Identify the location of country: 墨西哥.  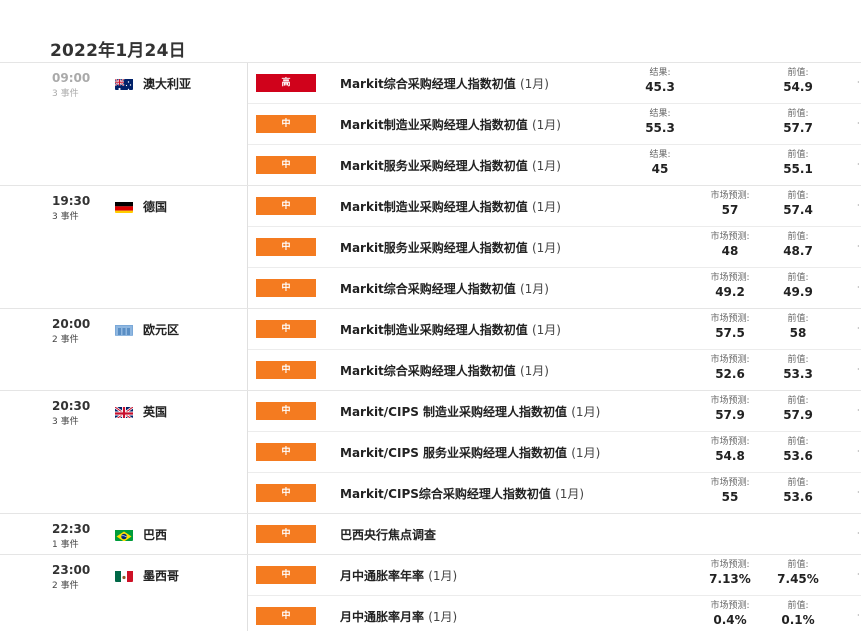
(147, 575).